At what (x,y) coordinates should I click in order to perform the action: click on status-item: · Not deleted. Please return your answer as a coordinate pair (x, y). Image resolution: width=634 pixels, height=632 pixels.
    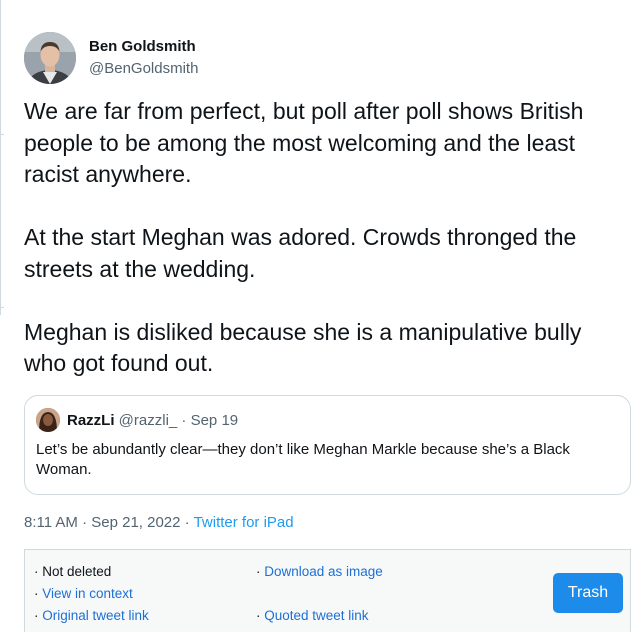
    Looking at the image, I should click on (72, 571).